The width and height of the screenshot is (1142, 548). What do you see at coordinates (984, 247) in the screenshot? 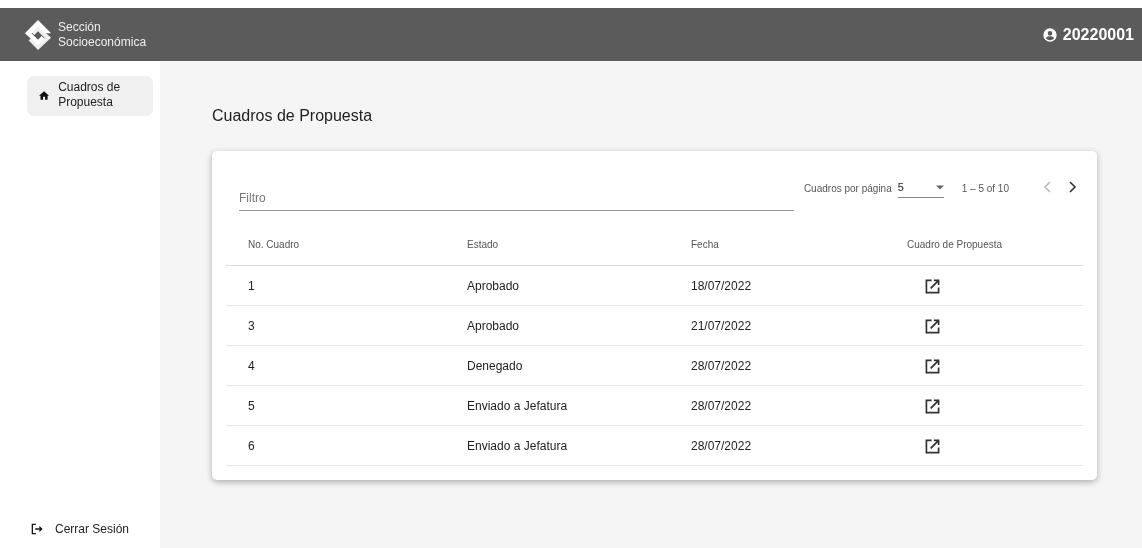
I see `column-header: Cuadro de Propuesta` at bounding box center [984, 247].